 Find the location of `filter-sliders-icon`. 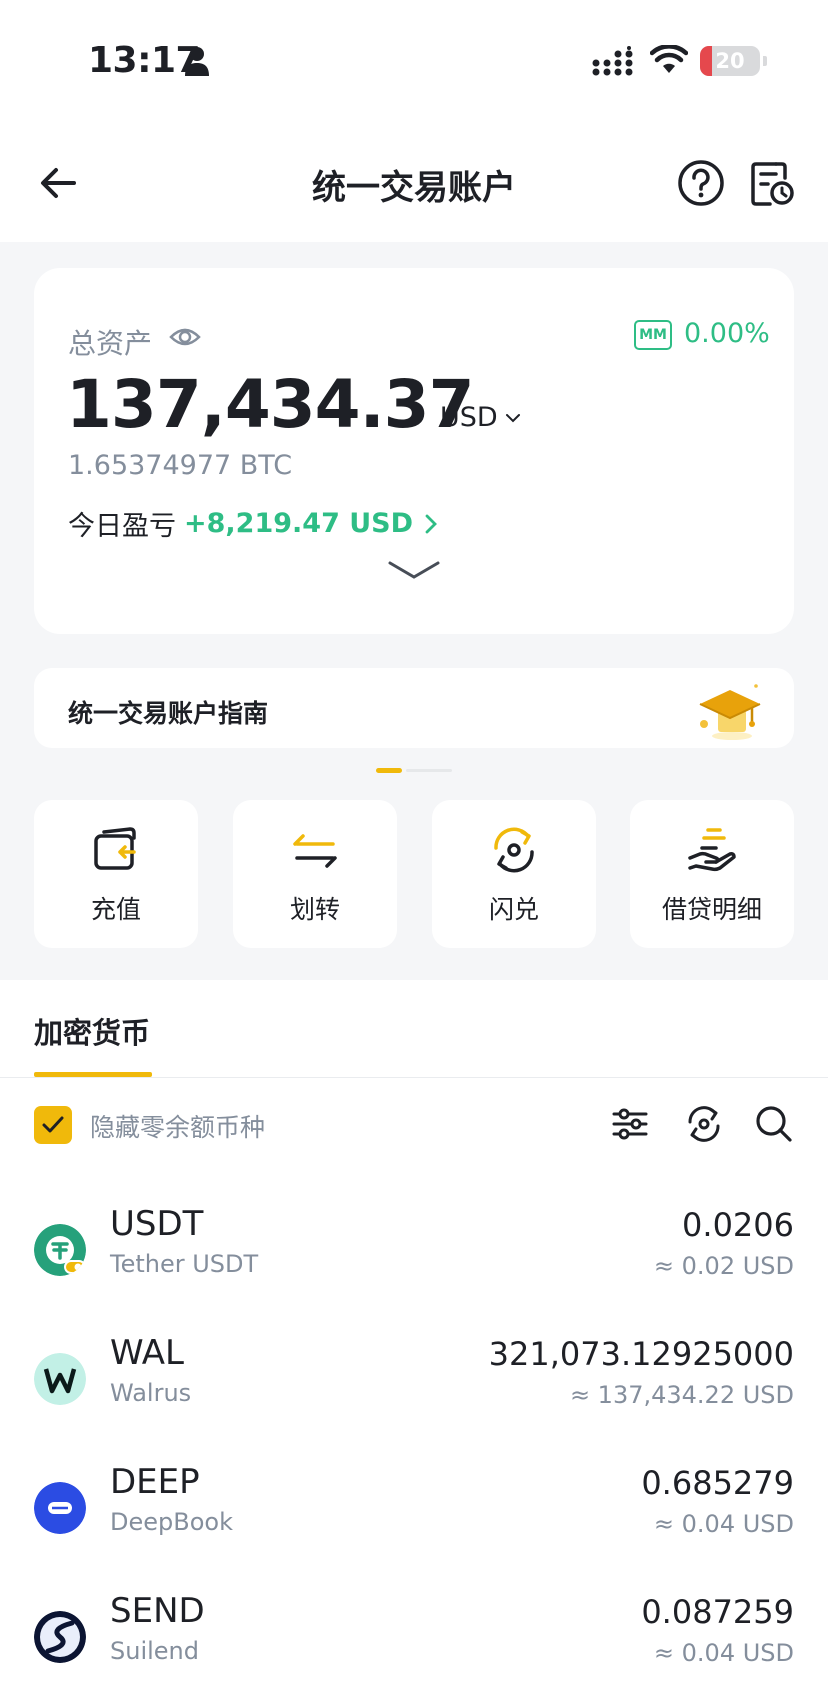

filter-sliders-icon is located at coordinates (630, 1124).